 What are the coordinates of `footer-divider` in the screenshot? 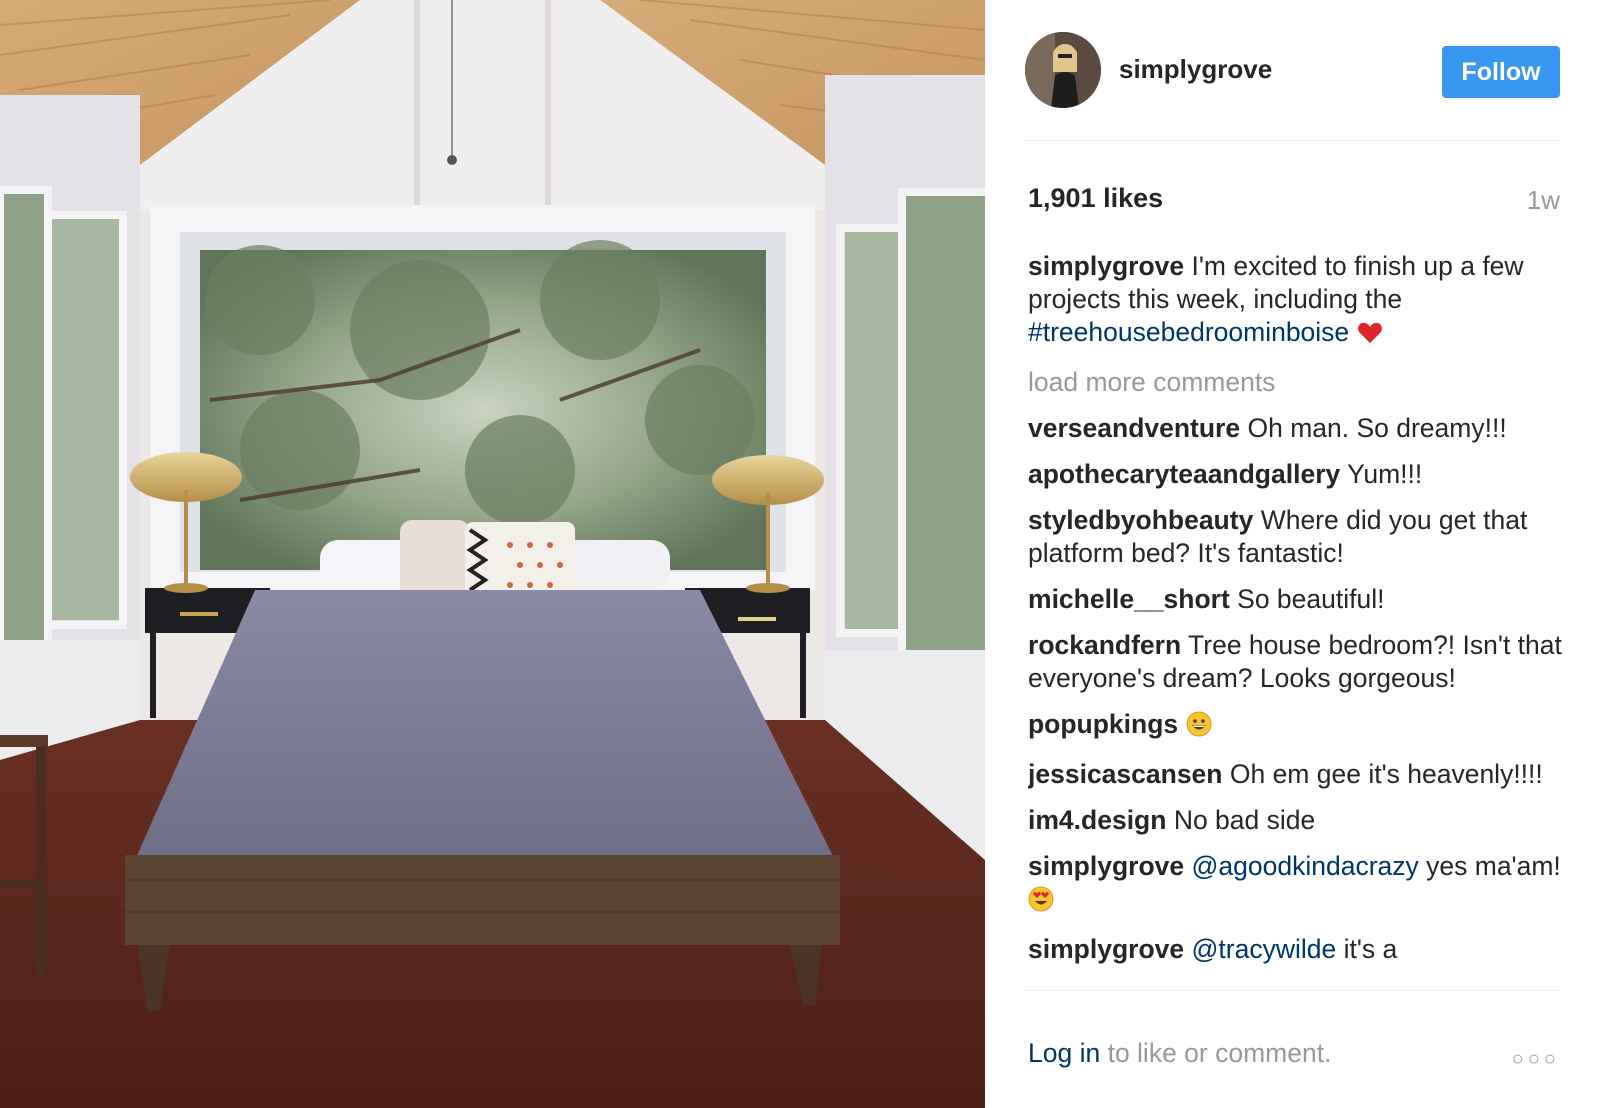 It's located at (1292, 990).